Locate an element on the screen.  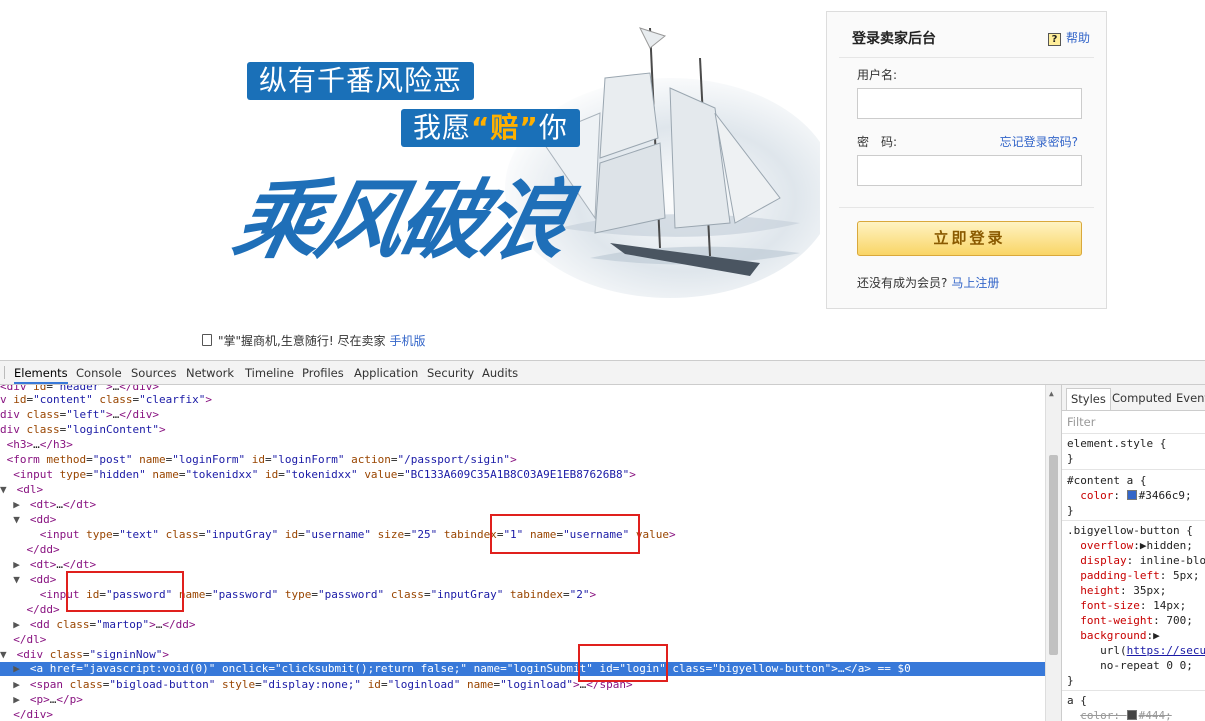
slogan-line-1: 纵有千番风险恶 is located at coordinates (361, 81).